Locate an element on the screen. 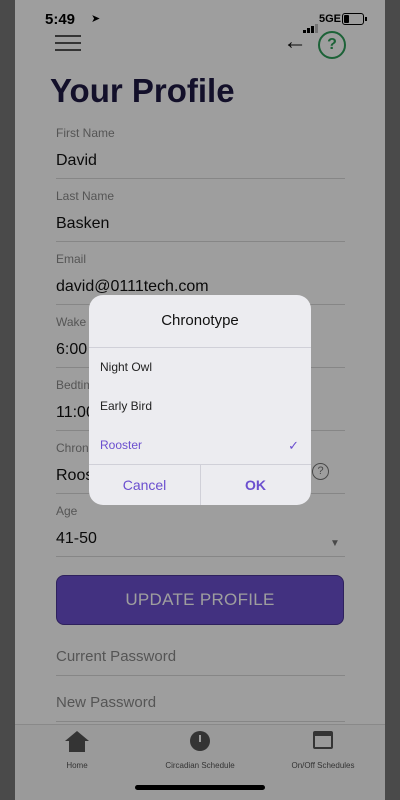 This screenshot has width=400, height=800. ok-button: OK is located at coordinates (255, 485).